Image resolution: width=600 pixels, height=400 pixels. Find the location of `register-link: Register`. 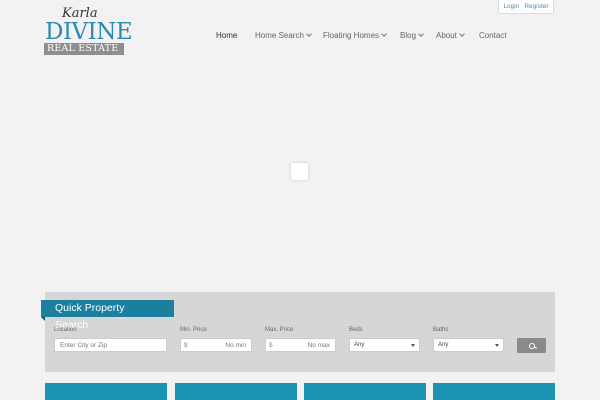

register-link: Register is located at coordinates (536, 6).